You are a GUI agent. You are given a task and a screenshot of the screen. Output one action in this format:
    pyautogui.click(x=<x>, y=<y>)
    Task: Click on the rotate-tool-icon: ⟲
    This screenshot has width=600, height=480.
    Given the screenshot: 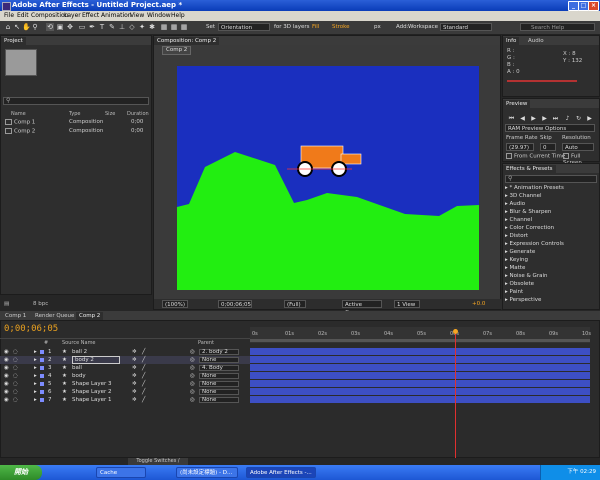 What is the action you would take?
    pyautogui.click(x=50, y=27)
    